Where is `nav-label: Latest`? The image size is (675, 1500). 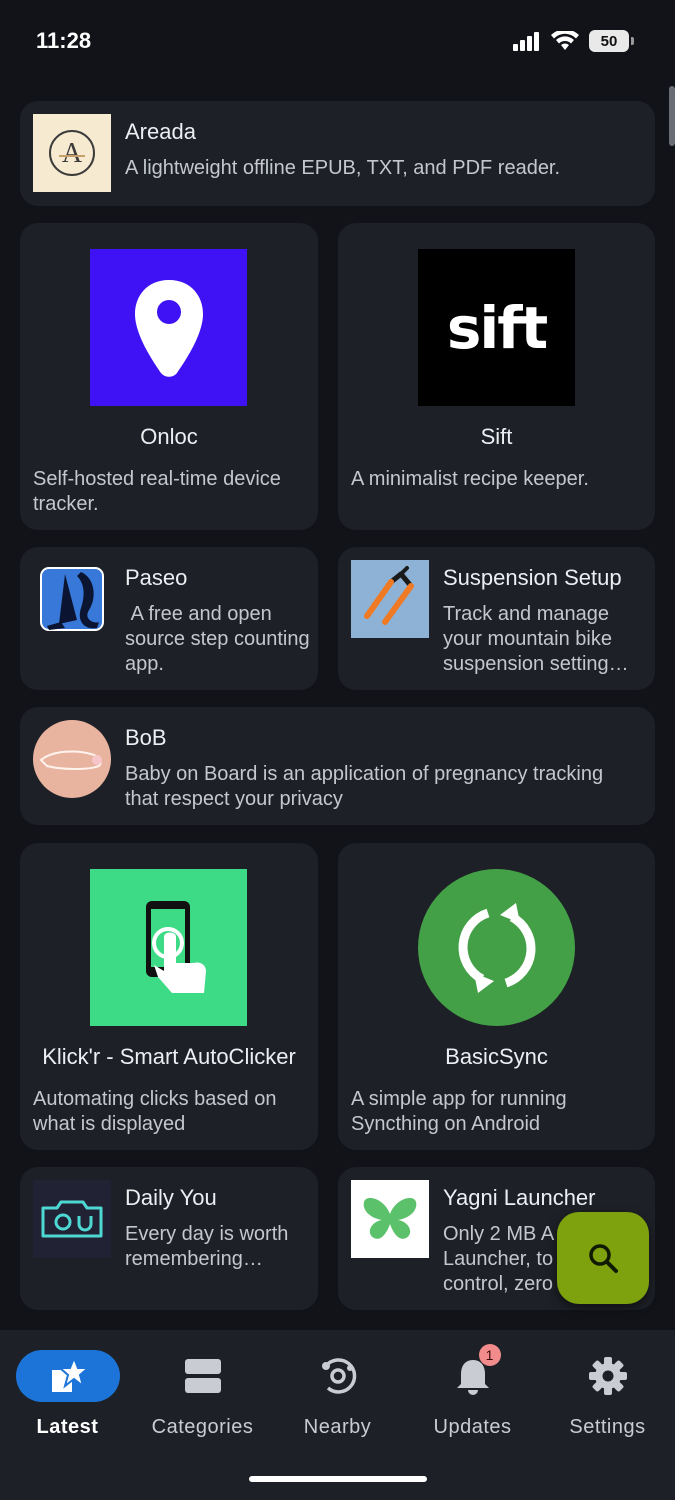
nav-label: Latest is located at coordinates (67, 1427).